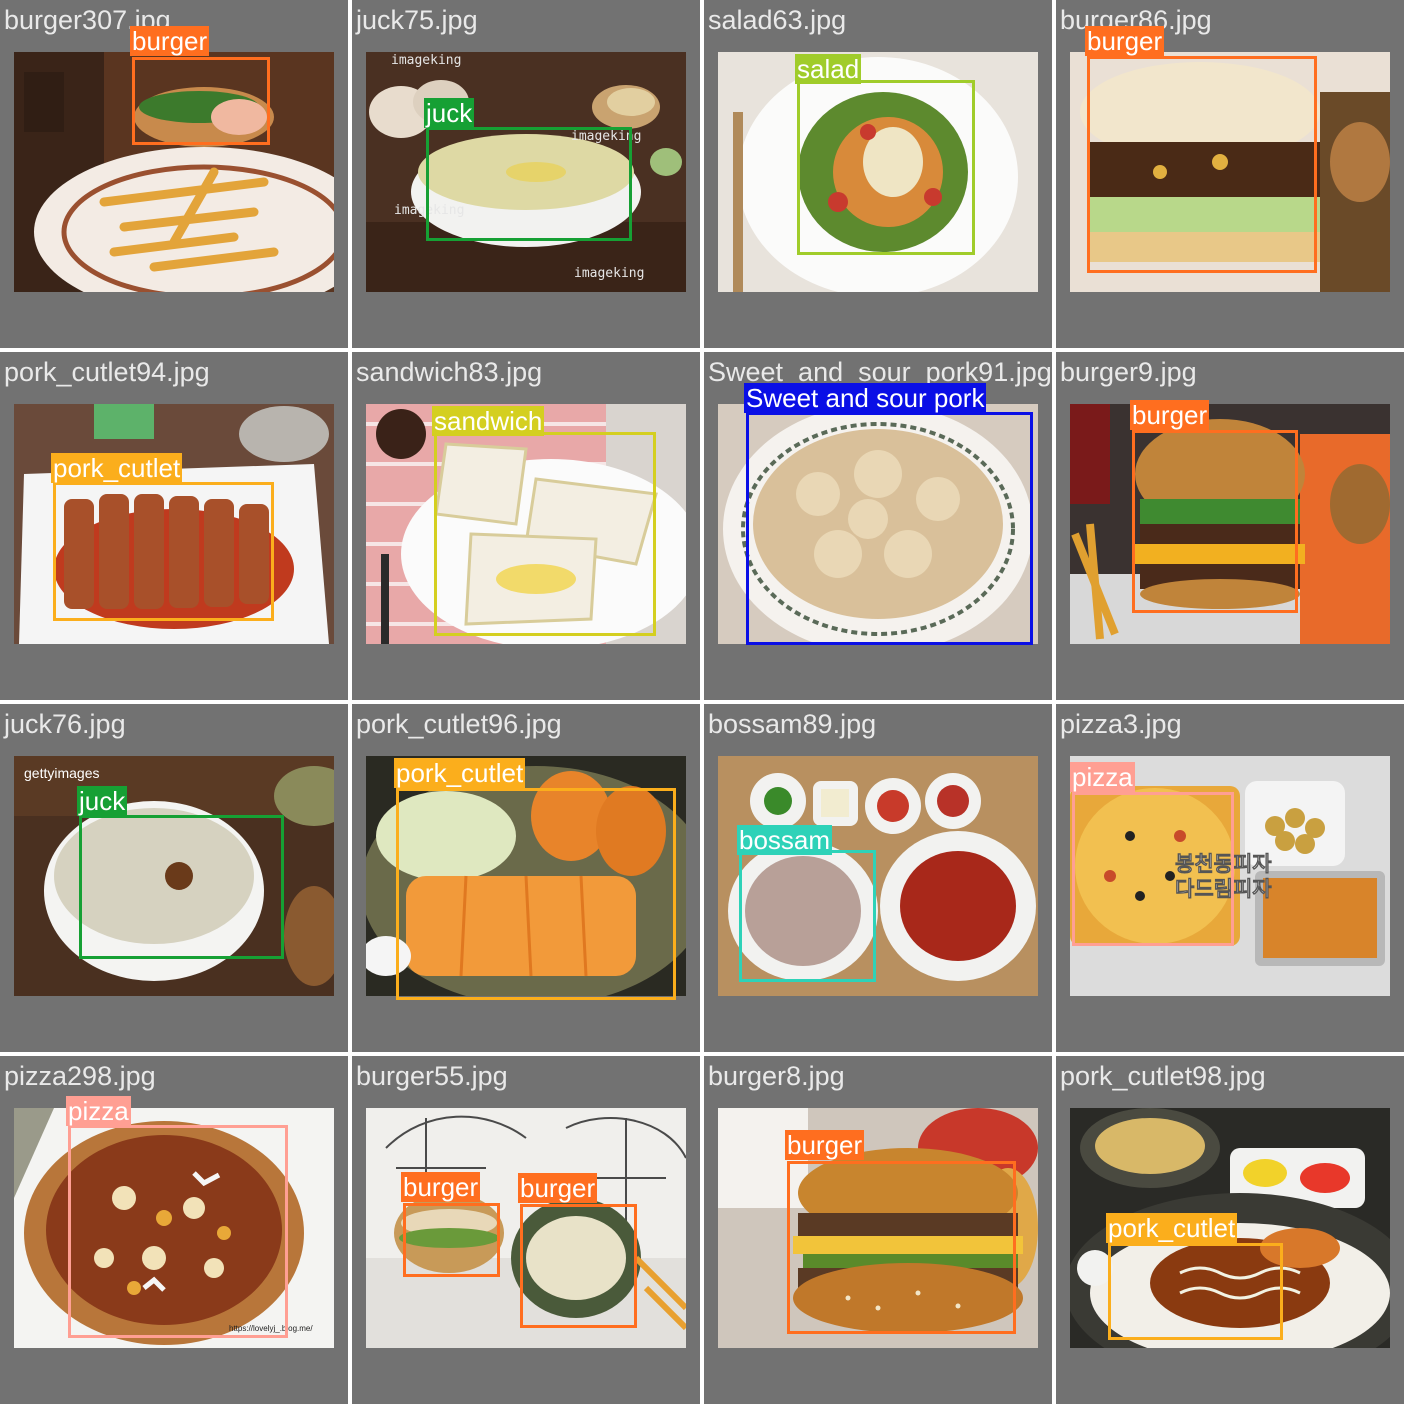 Image resolution: width=1408 pixels, height=1408 pixels. I want to click on image-filename: pizza298.jpg, so click(80, 1076).